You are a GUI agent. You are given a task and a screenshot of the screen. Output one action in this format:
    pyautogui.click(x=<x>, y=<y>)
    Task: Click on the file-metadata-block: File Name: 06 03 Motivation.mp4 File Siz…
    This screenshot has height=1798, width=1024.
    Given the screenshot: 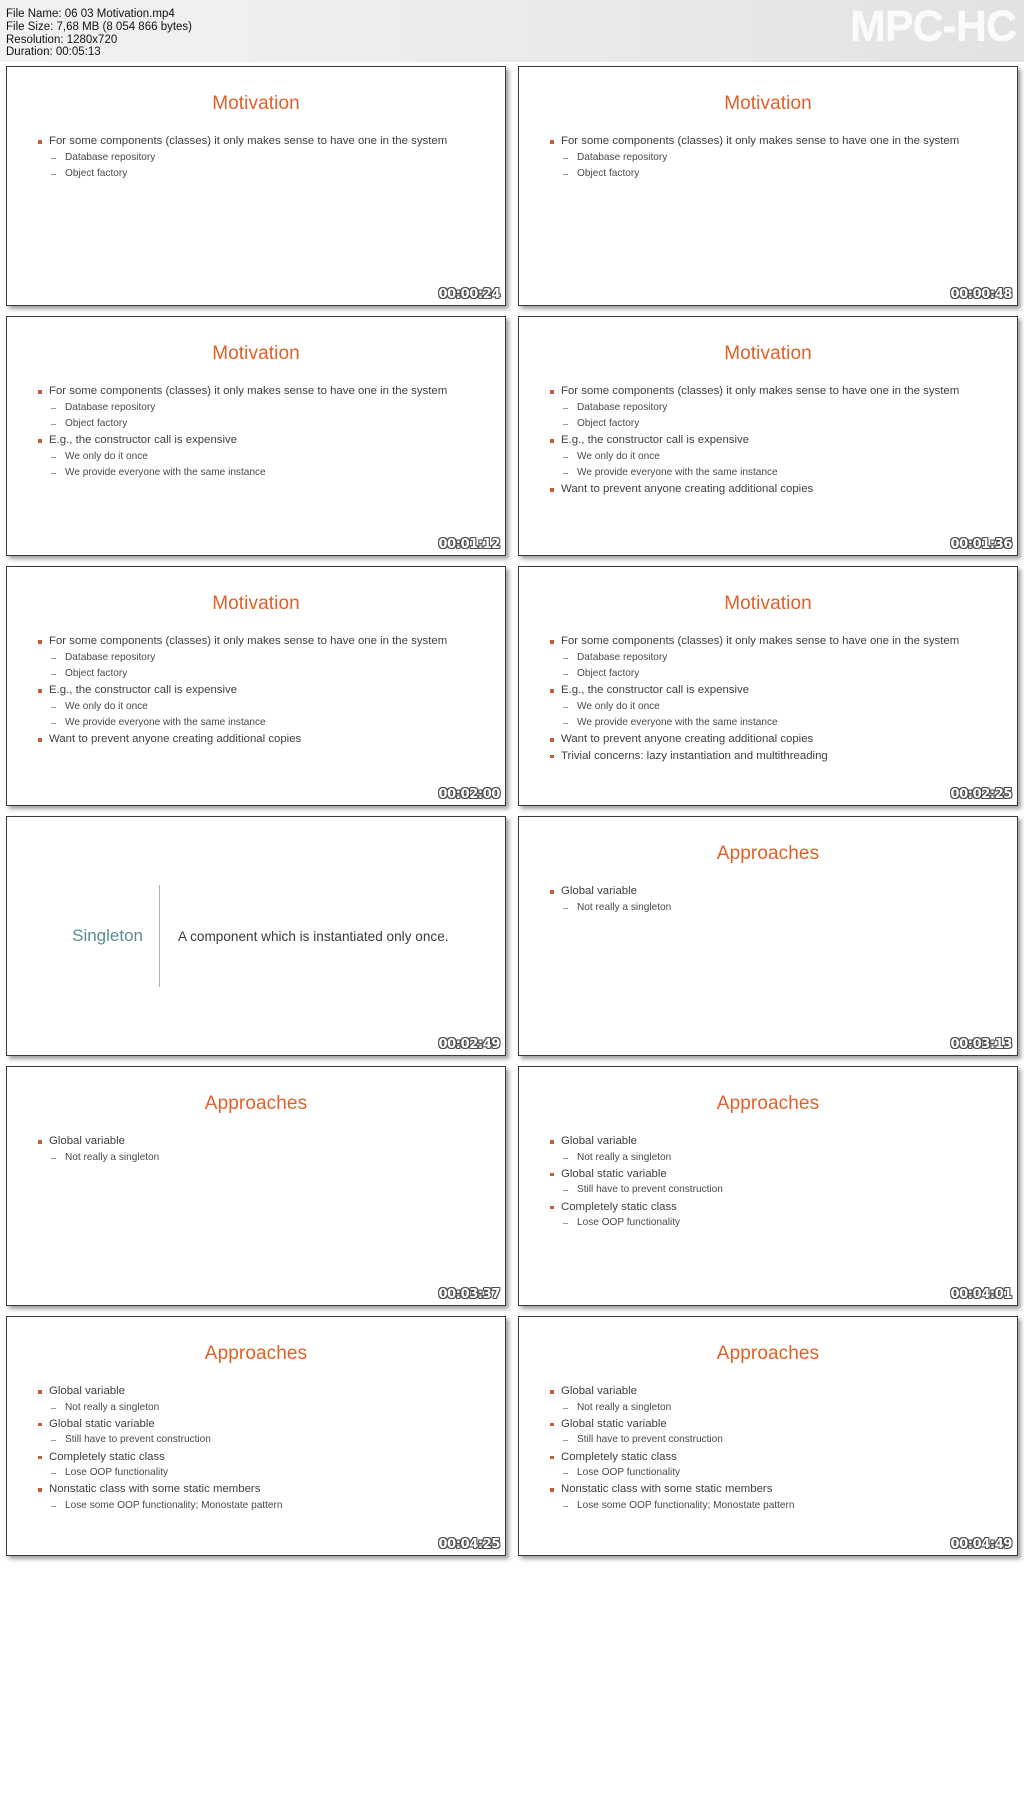 What is the action you would take?
    pyautogui.click(x=99, y=33)
    